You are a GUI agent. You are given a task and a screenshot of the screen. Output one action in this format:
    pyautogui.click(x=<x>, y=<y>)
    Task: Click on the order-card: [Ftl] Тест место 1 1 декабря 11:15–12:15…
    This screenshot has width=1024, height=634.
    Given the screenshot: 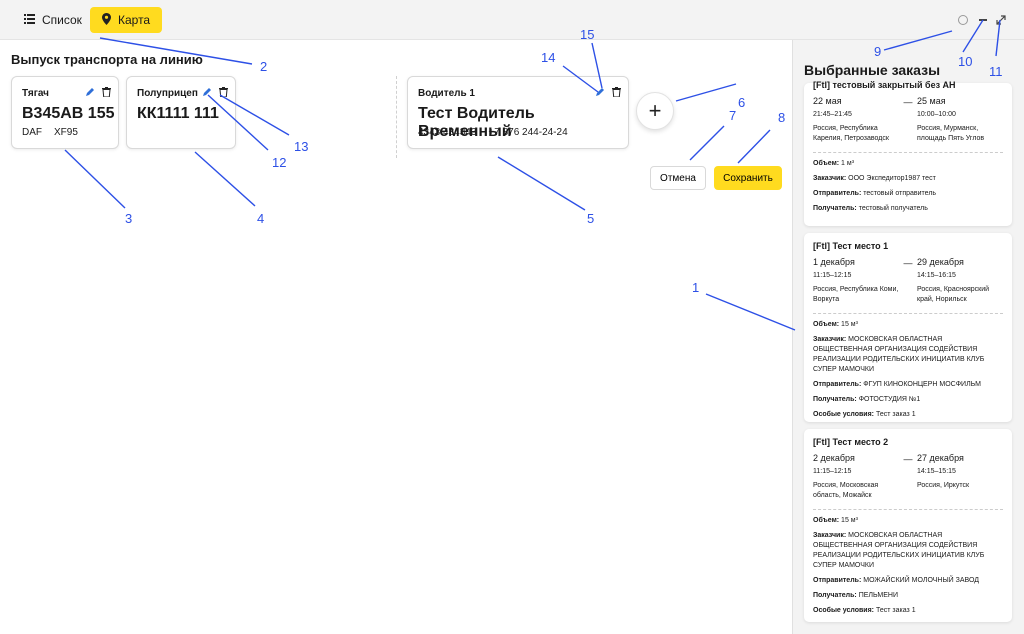 What is the action you would take?
    pyautogui.click(x=908, y=327)
    